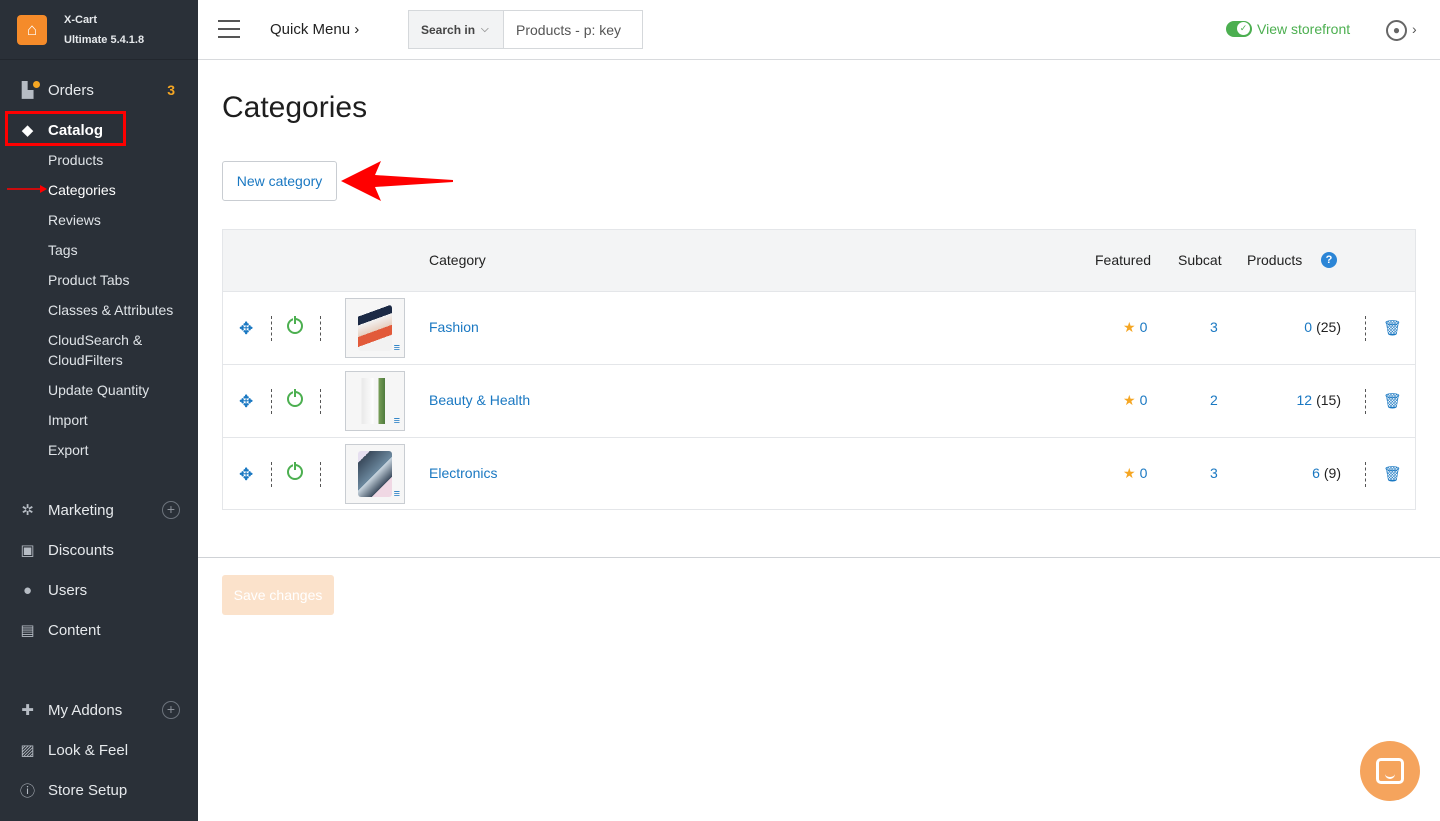  I want to click on user-avatar-icon: ●, so click(1396, 30).